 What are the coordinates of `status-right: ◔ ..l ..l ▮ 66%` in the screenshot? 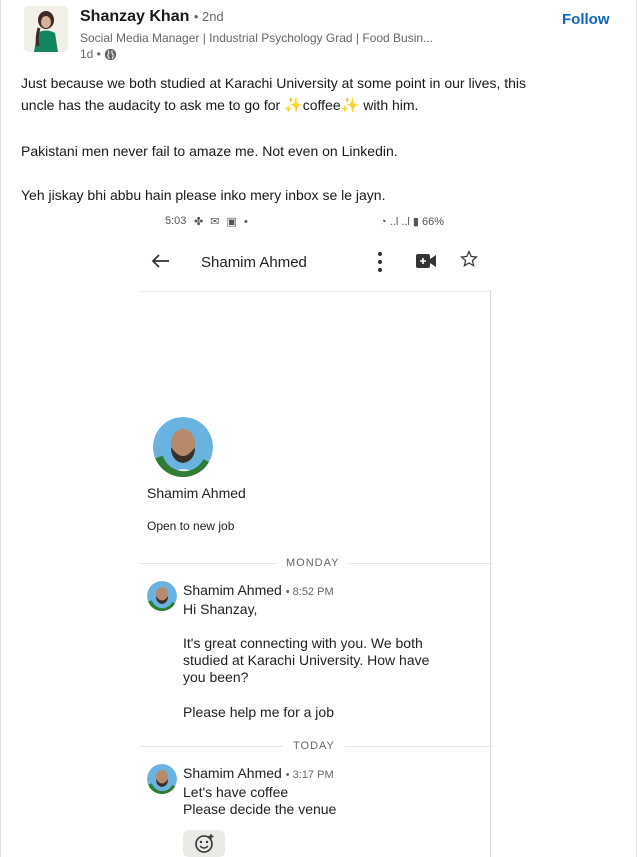 It's located at (412, 221).